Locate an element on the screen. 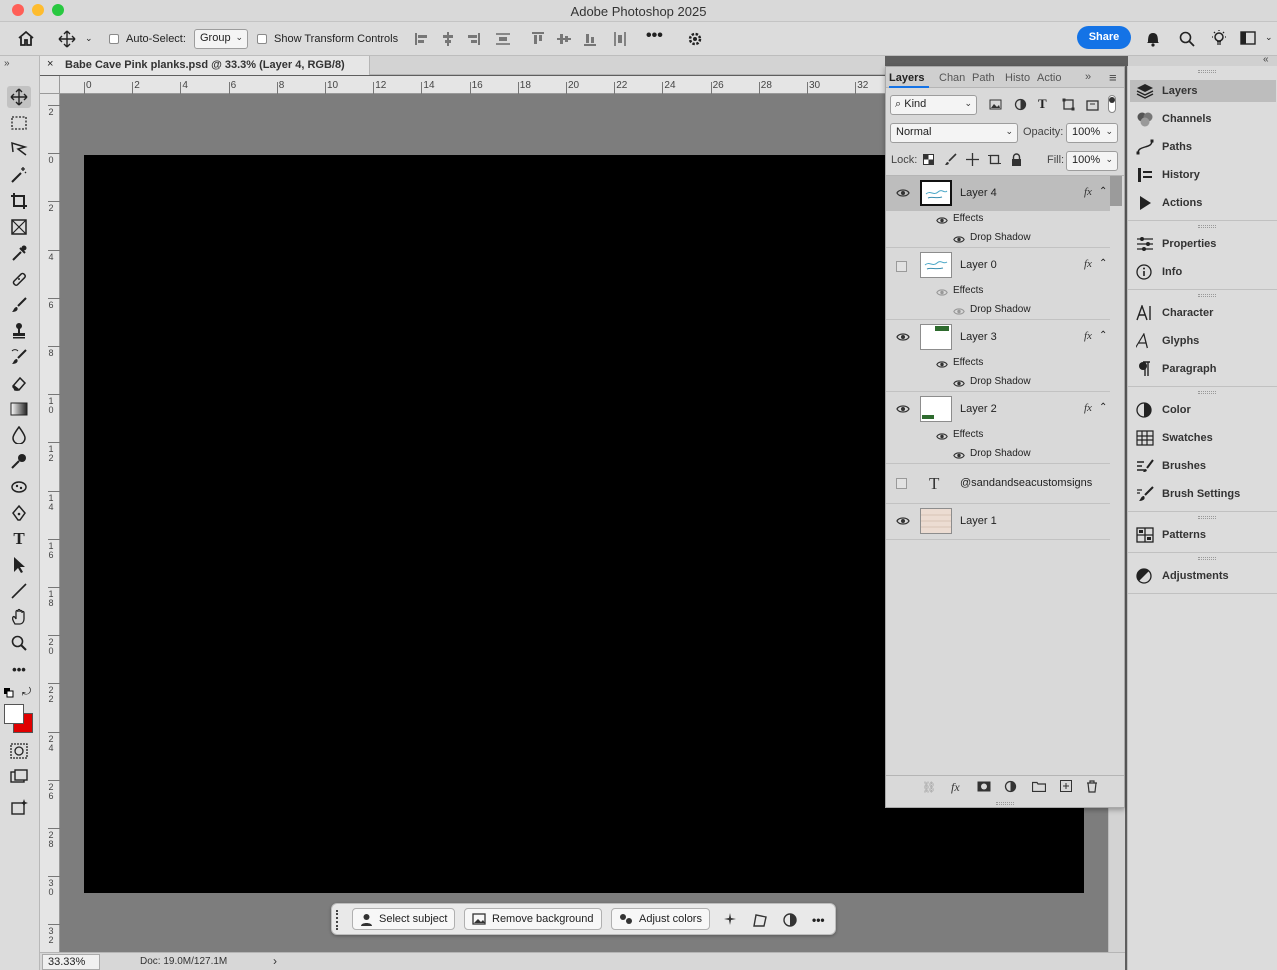 This screenshot has height=970, width=1277. dock-item-layers: Layers is located at coordinates (1203, 91).